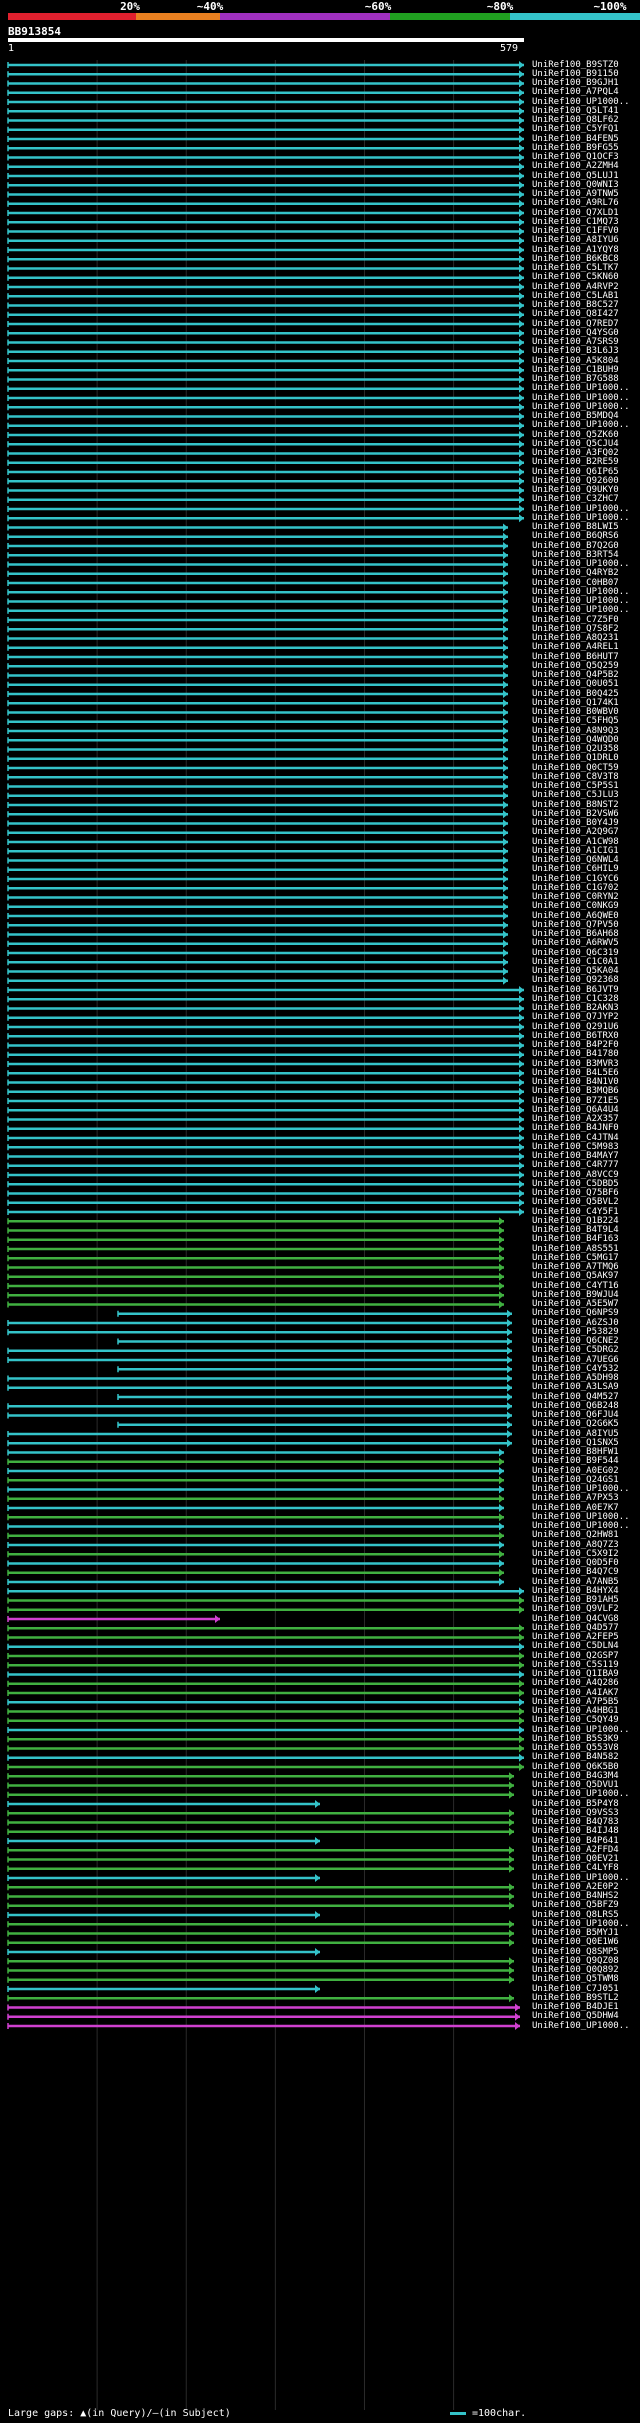  What do you see at coordinates (575, 1128) in the screenshot?
I see `hit-label: UniRef100_B4JNF0` at bounding box center [575, 1128].